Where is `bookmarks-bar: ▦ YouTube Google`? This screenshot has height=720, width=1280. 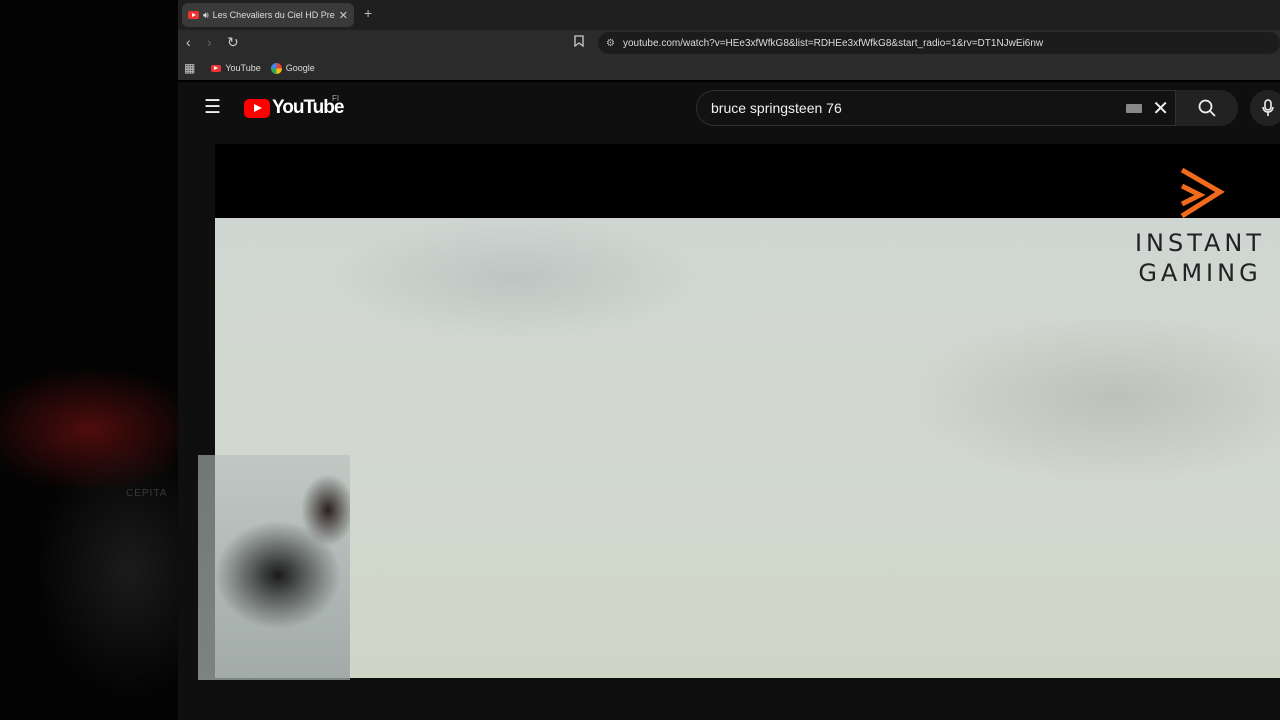 bookmarks-bar: ▦ YouTube Google is located at coordinates (729, 68).